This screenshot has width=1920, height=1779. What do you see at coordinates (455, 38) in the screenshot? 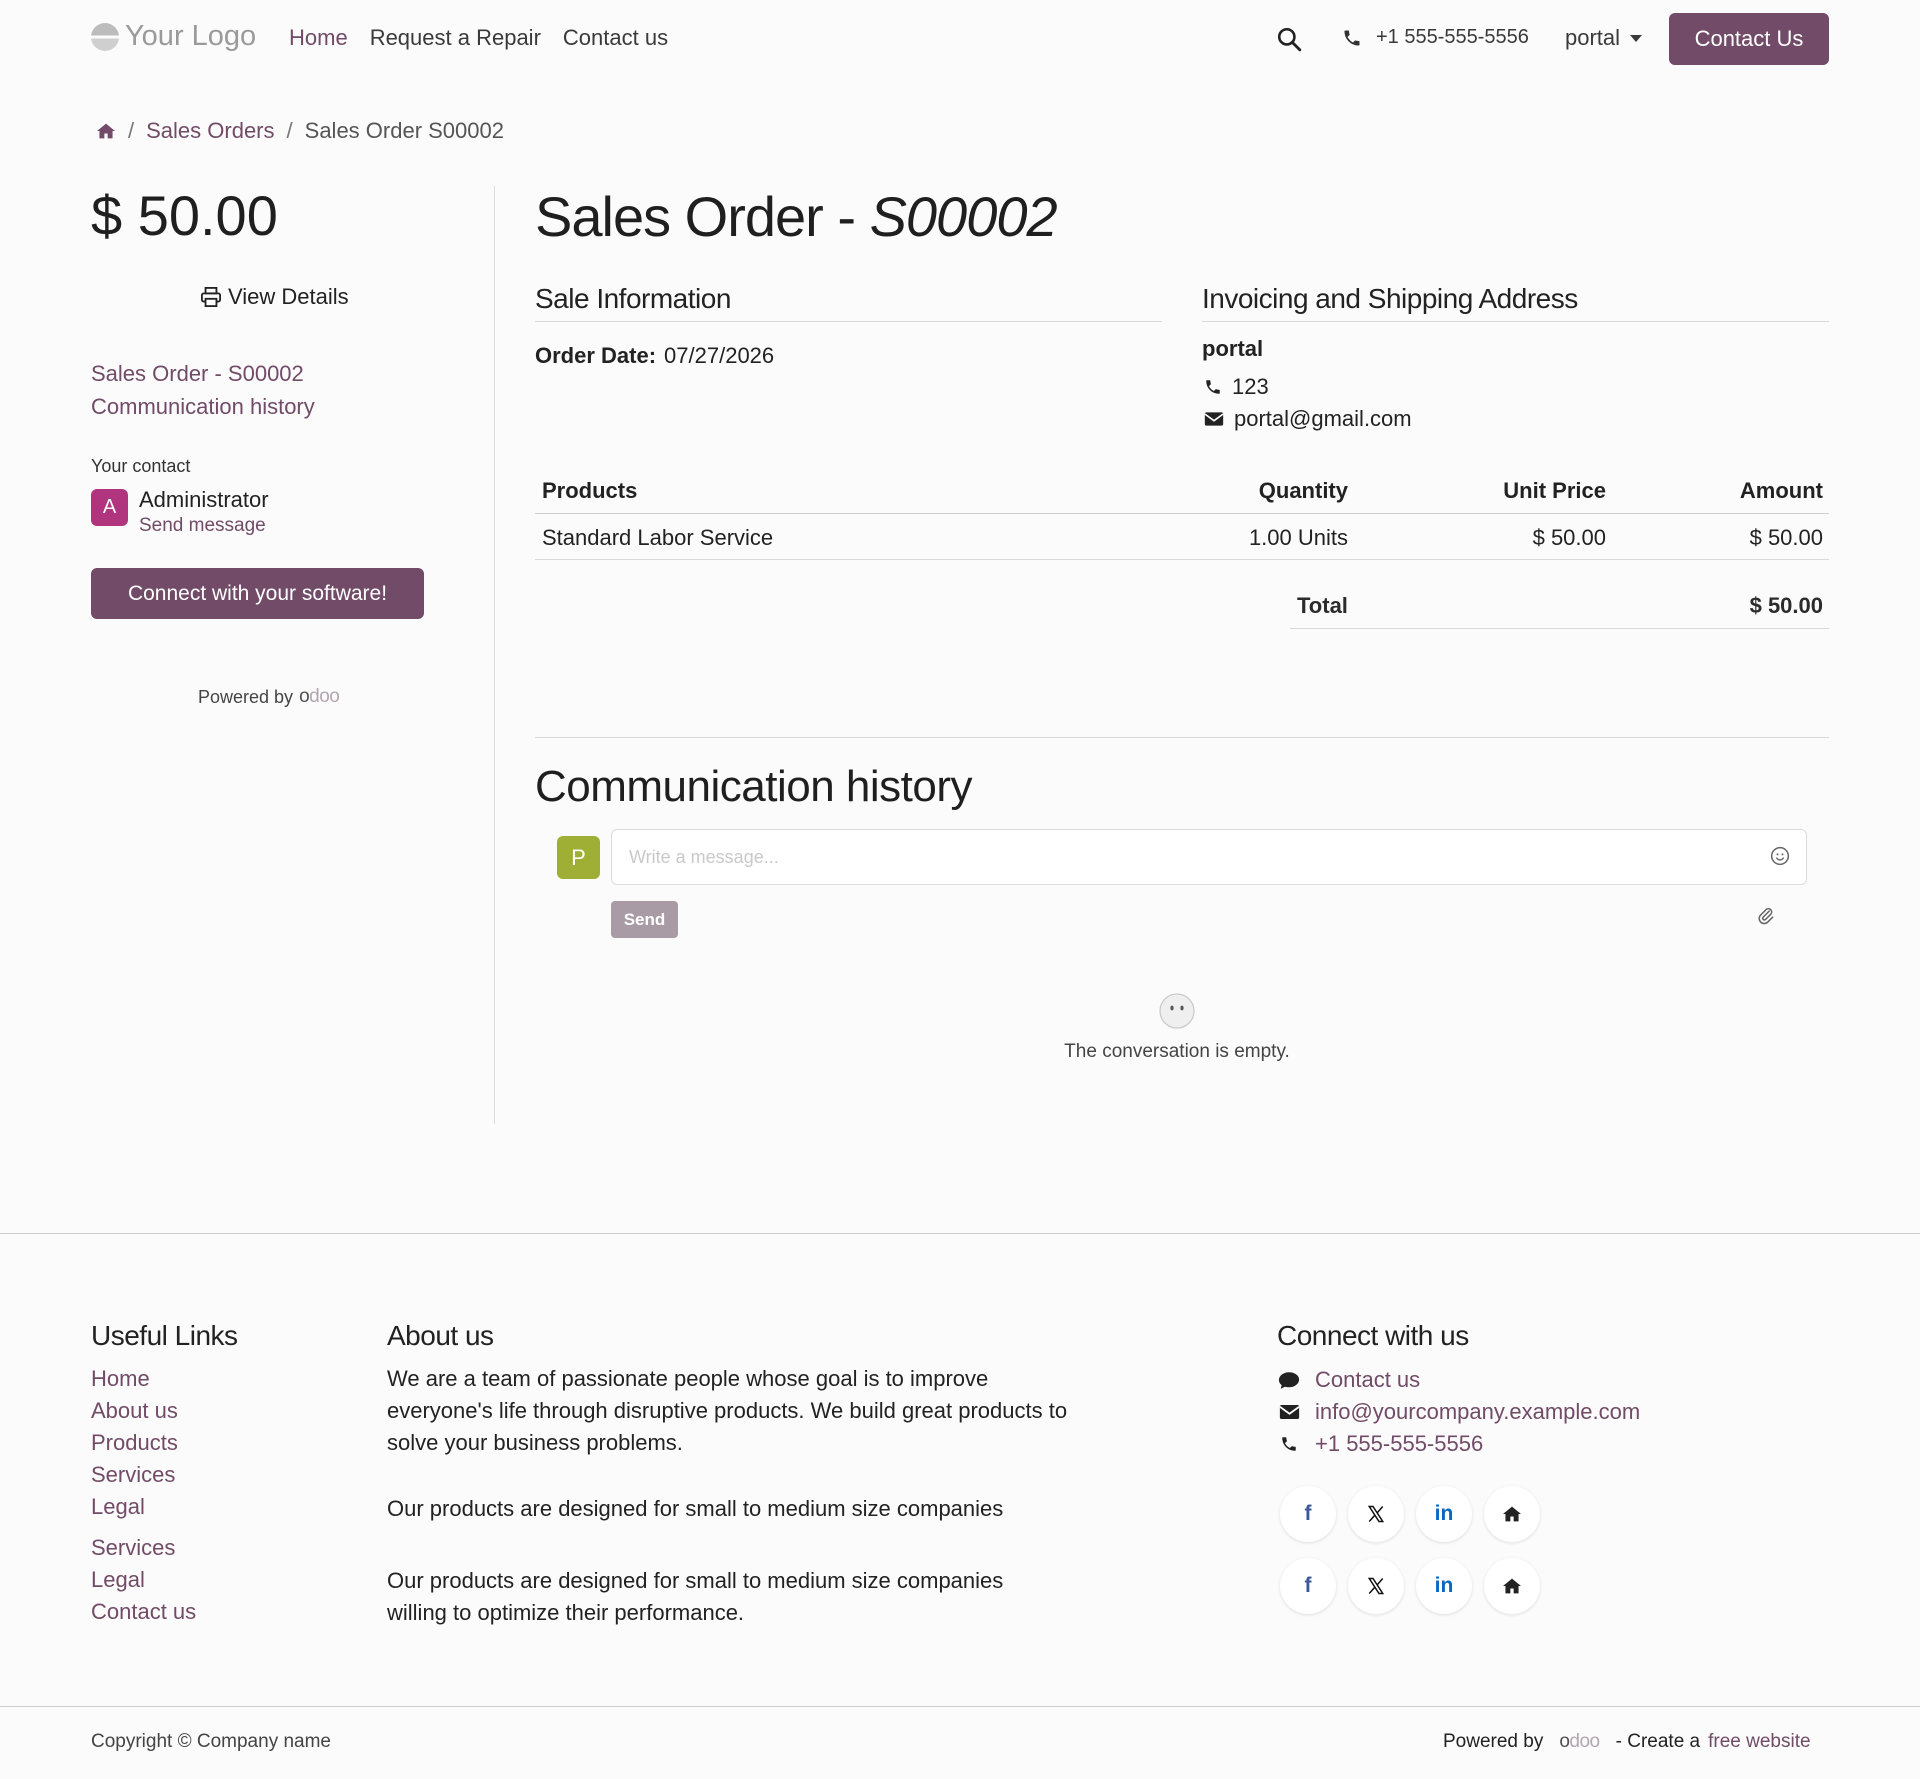
I see `nav-request-repair: Request a Repair` at bounding box center [455, 38].